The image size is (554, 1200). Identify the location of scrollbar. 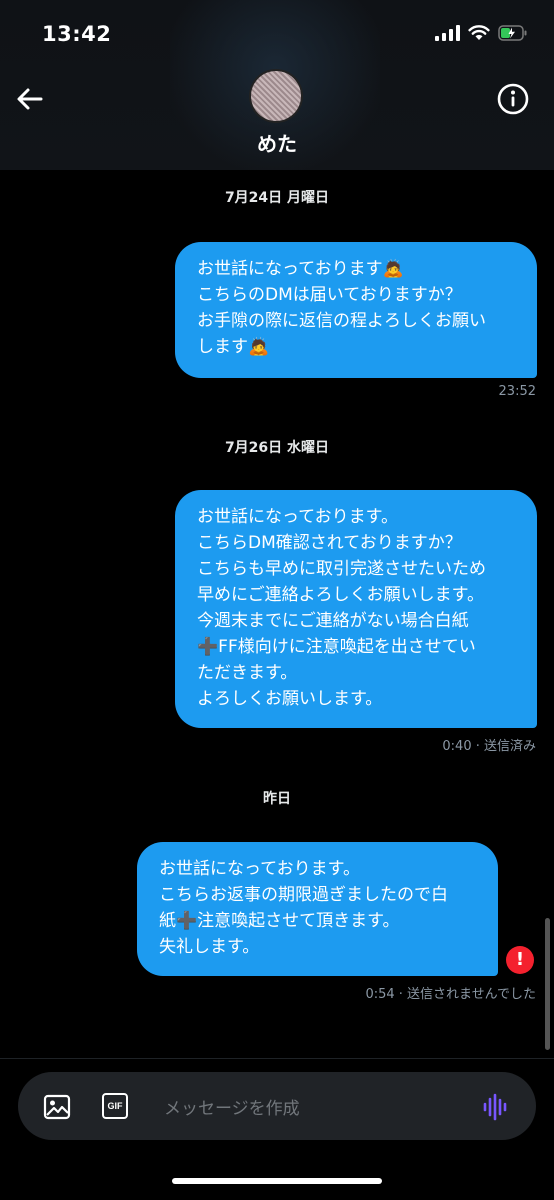
(547, 984).